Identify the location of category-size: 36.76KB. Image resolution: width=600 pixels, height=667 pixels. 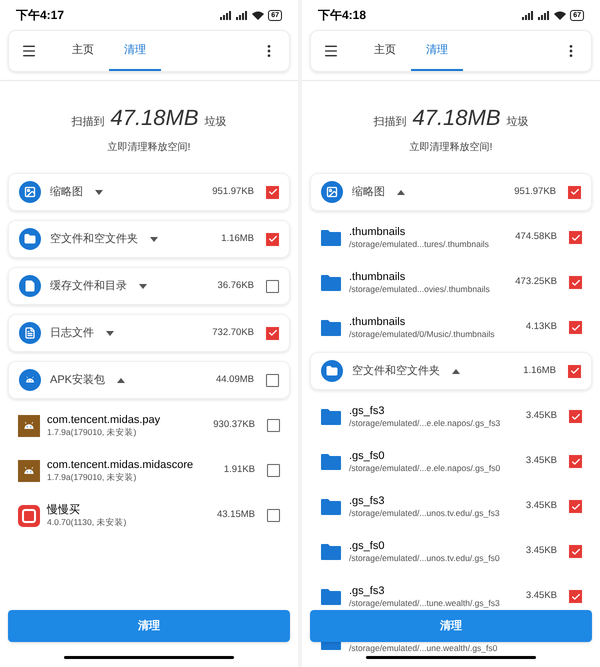
(236, 285).